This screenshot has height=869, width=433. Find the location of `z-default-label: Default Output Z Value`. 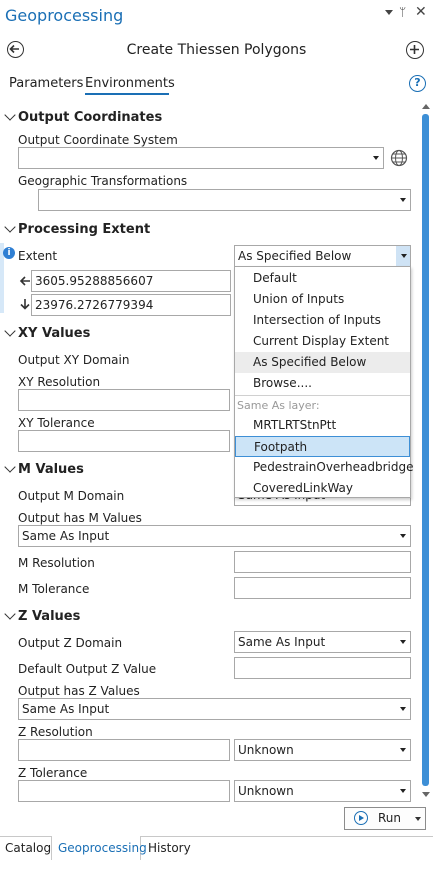

z-default-label: Default Output Z Value is located at coordinates (87, 669).